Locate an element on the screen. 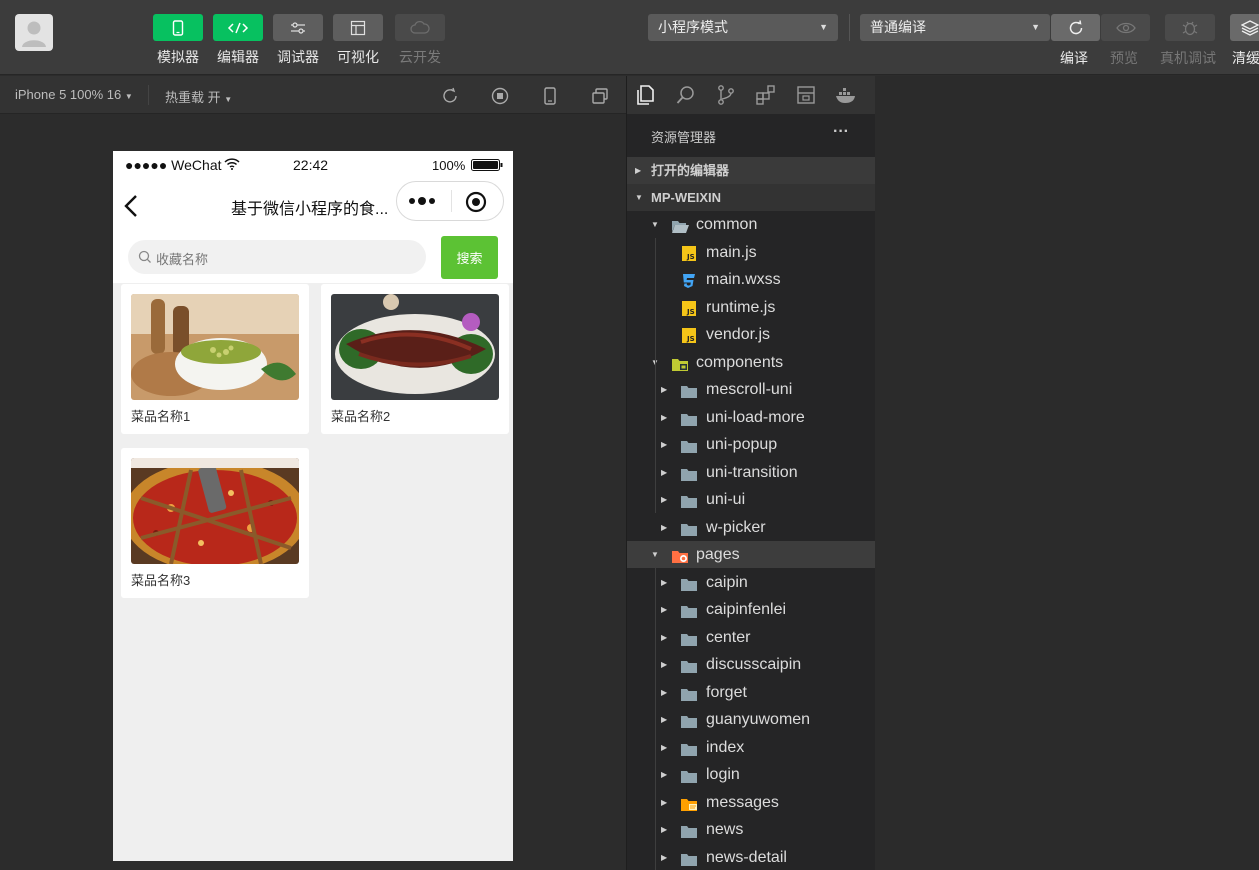 The width and height of the screenshot is (1259, 870). docker-icon is located at coordinates (846, 95).